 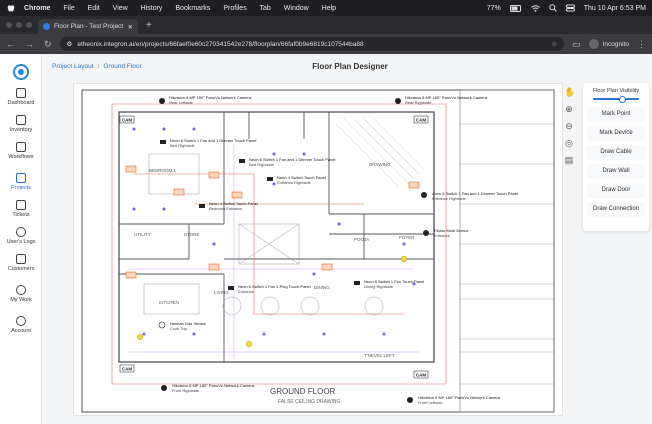 I want to click on sidebar-item-tickets: Tickets, so click(x=21, y=209).